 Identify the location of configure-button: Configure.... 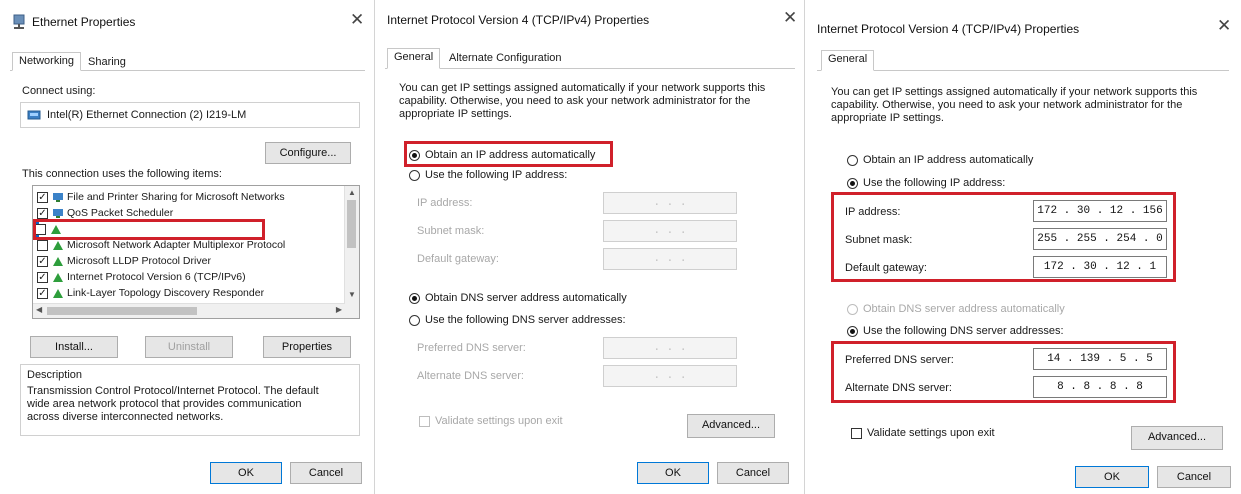
(308, 153).